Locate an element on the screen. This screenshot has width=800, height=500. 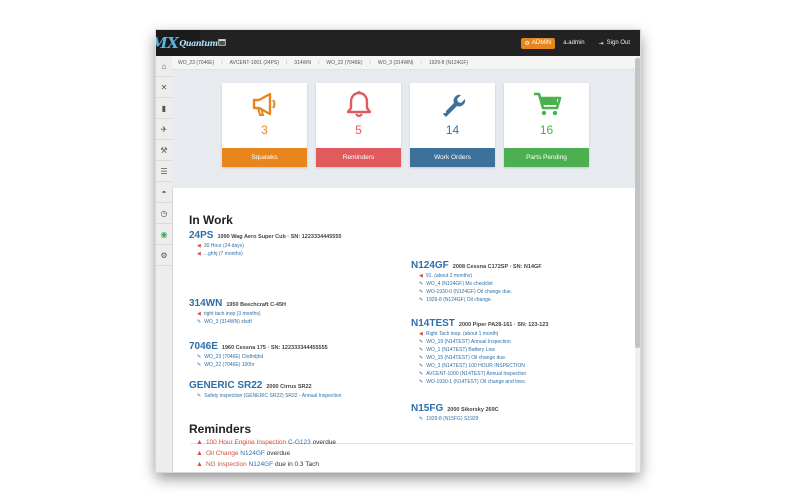
aircraft-registration: N15FG is located at coordinates (427, 408).